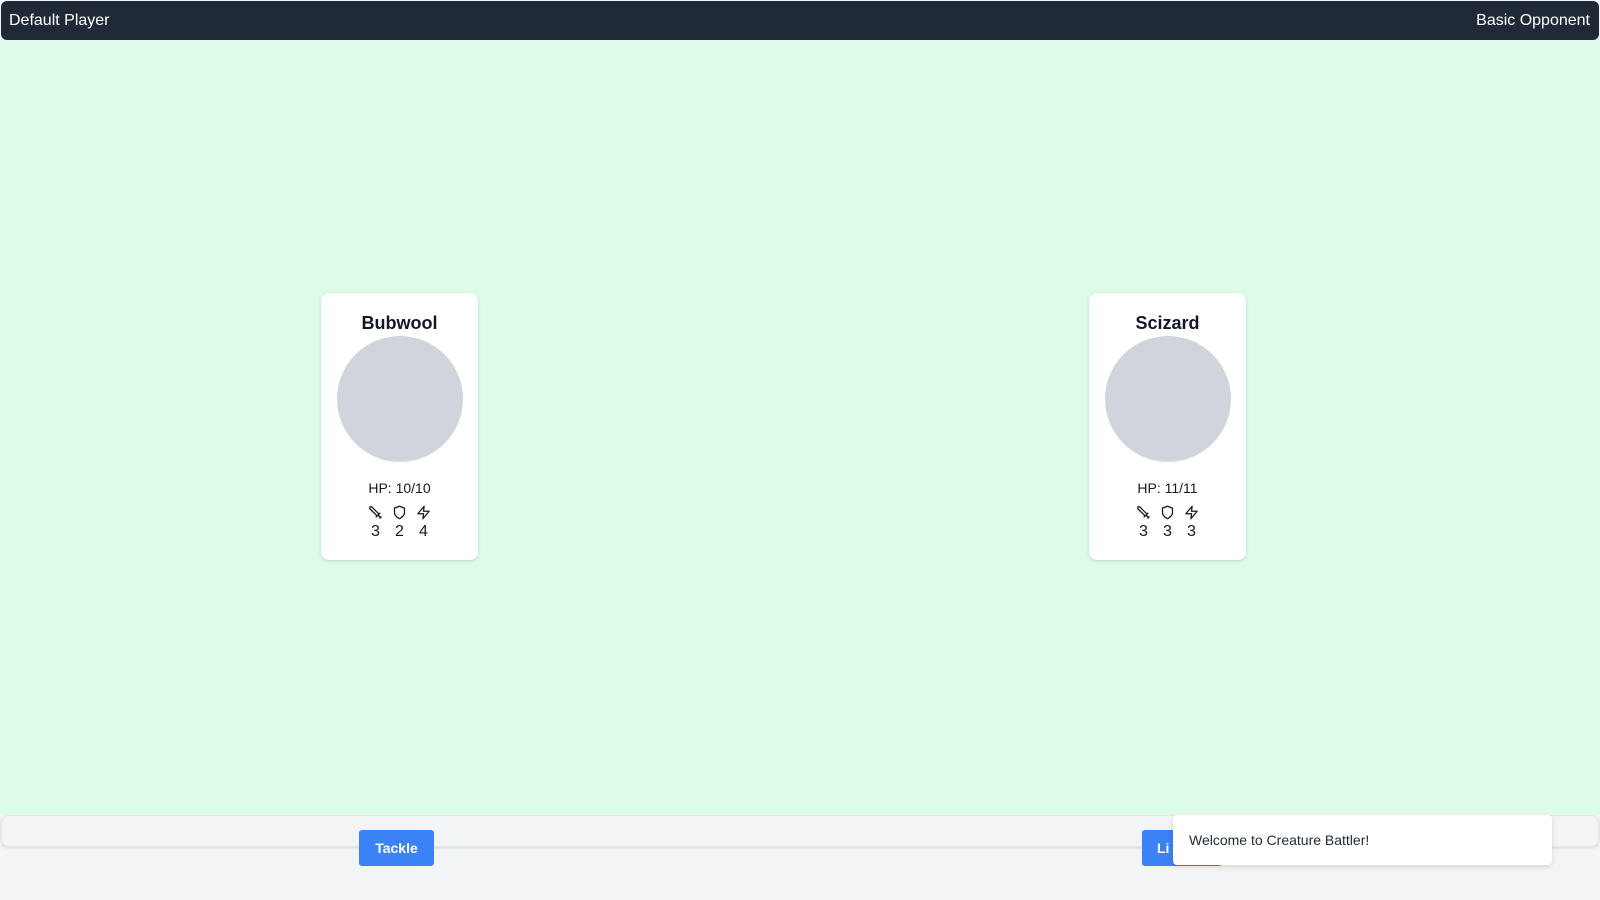 This screenshot has width=1600, height=900. What do you see at coordinates (1279, 840) in the screenshot?
I see `toast-message: Welcome to Creature Battler!` at bounding box center [1279, 840].